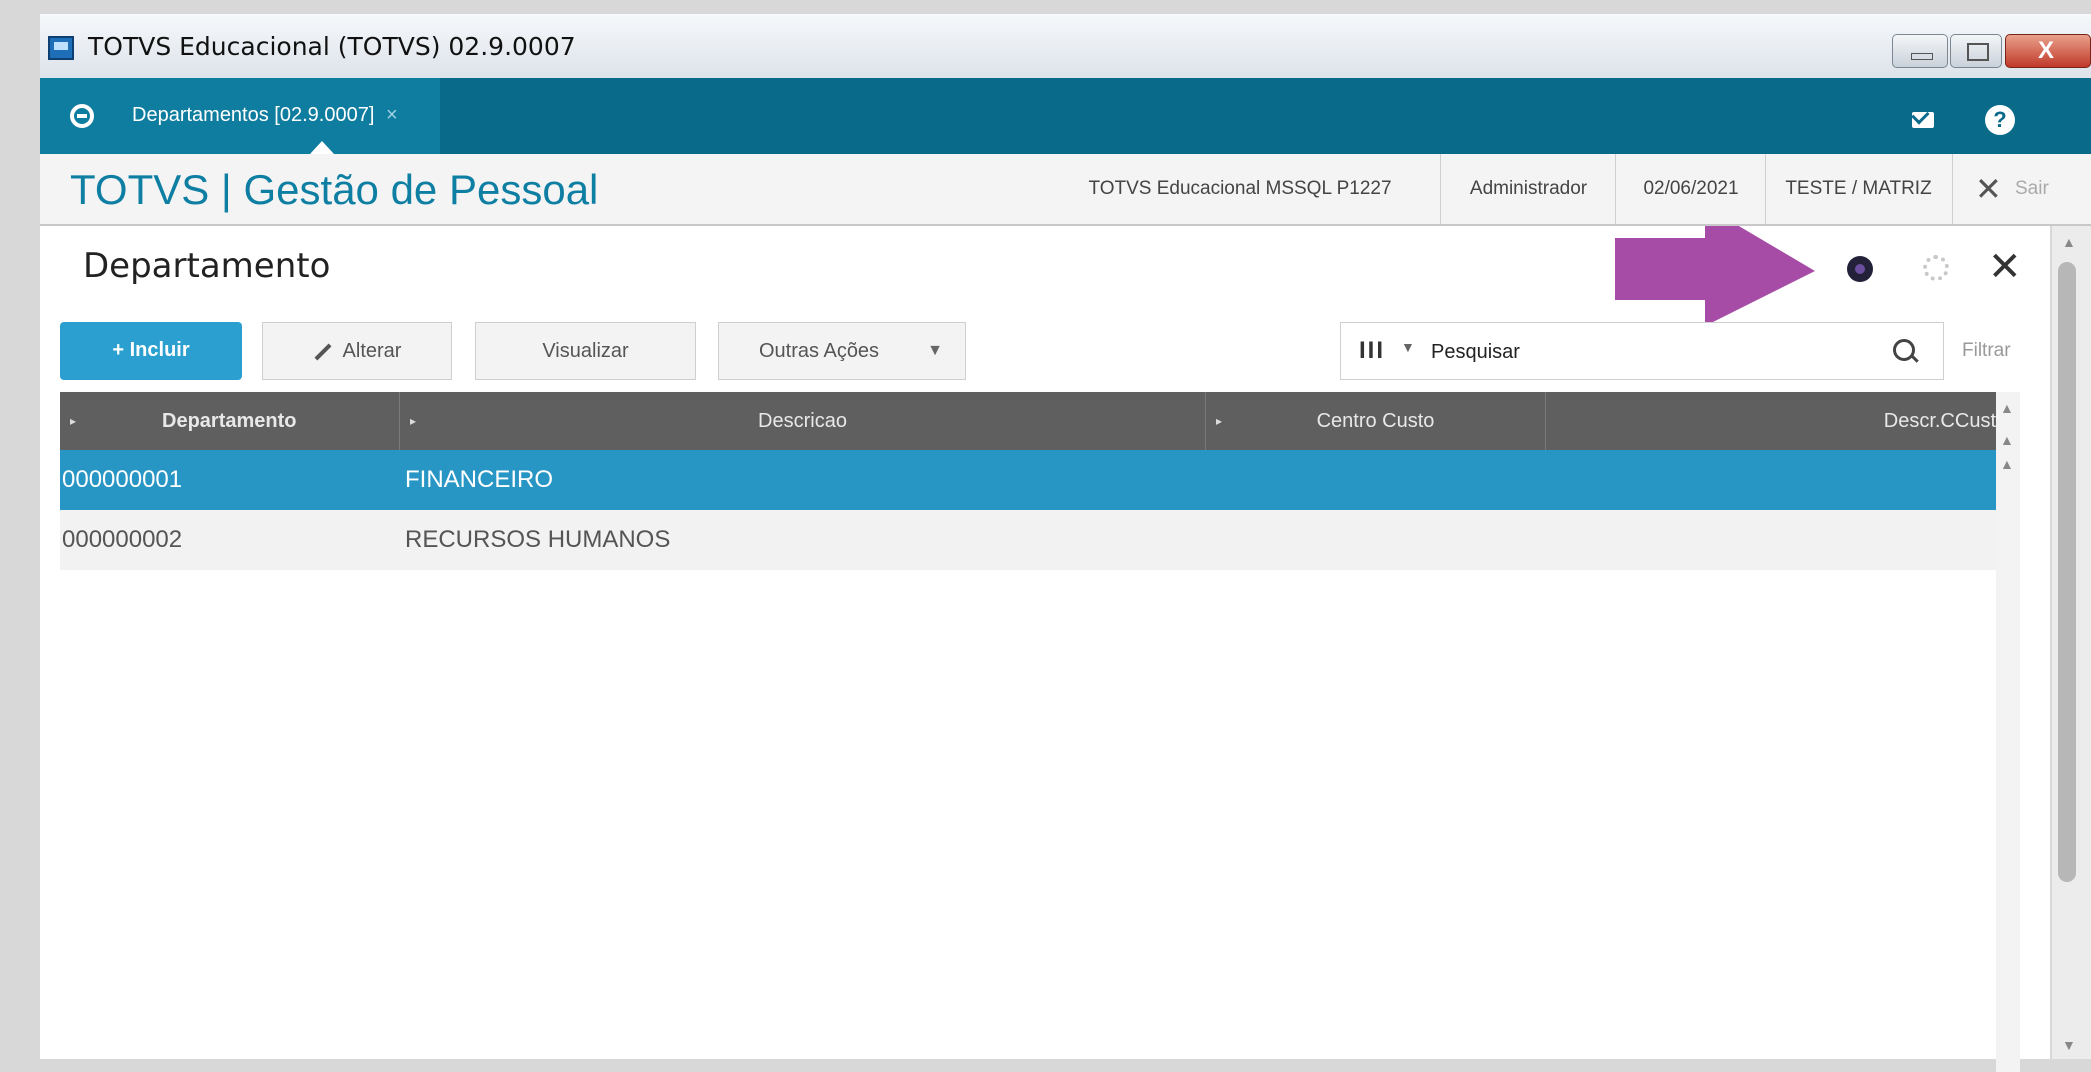 The width and height of the screenshot is (2091, 1072). What do you see at coordinates (2032, 188) in the screenshot?
I see `logout-label: Sair` at bounding box center [2032, 188].